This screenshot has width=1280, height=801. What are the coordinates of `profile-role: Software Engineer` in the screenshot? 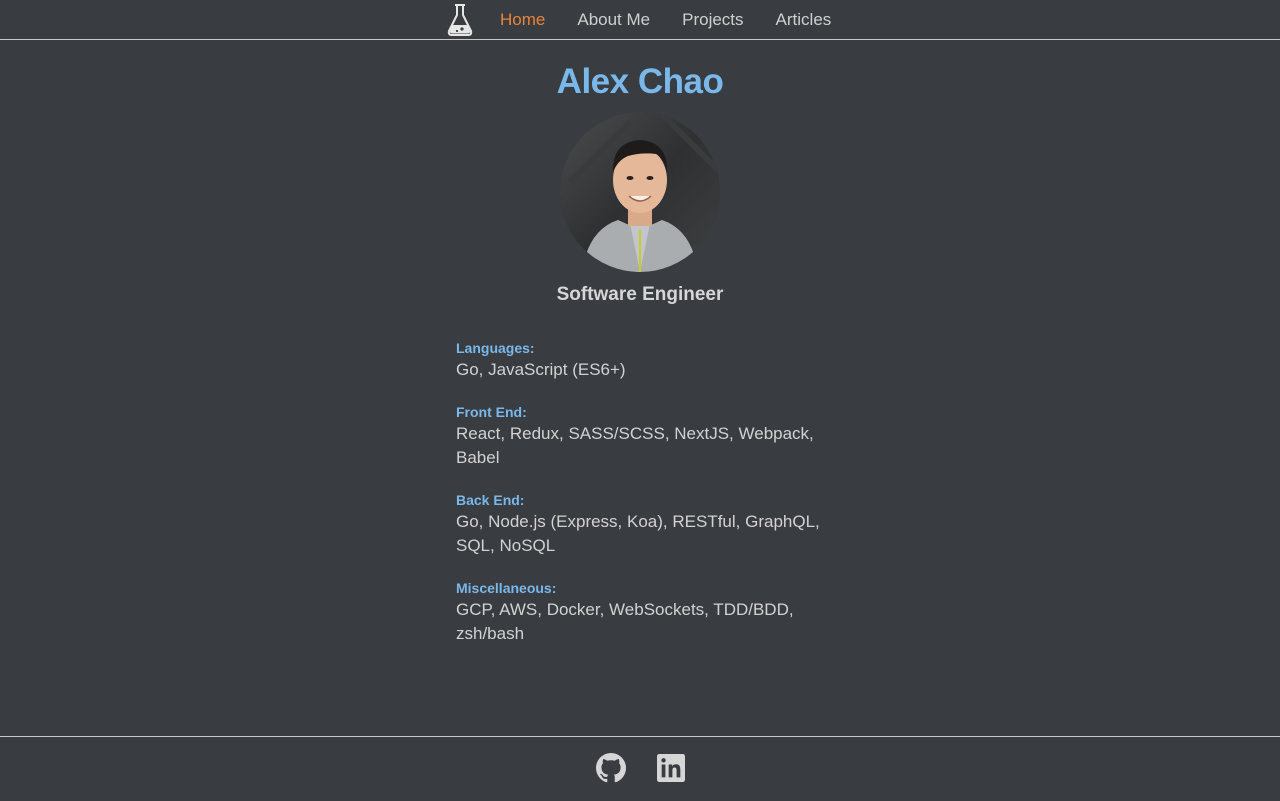 It's located at (640, 294).